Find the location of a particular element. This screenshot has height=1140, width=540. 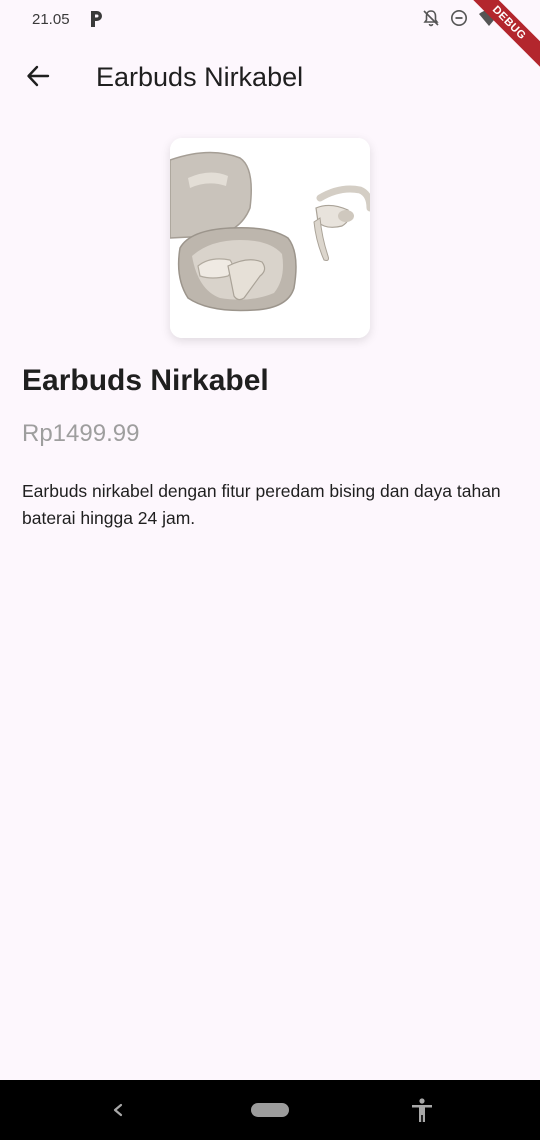

accessibility-icon is located at coordinates (422, 1110).